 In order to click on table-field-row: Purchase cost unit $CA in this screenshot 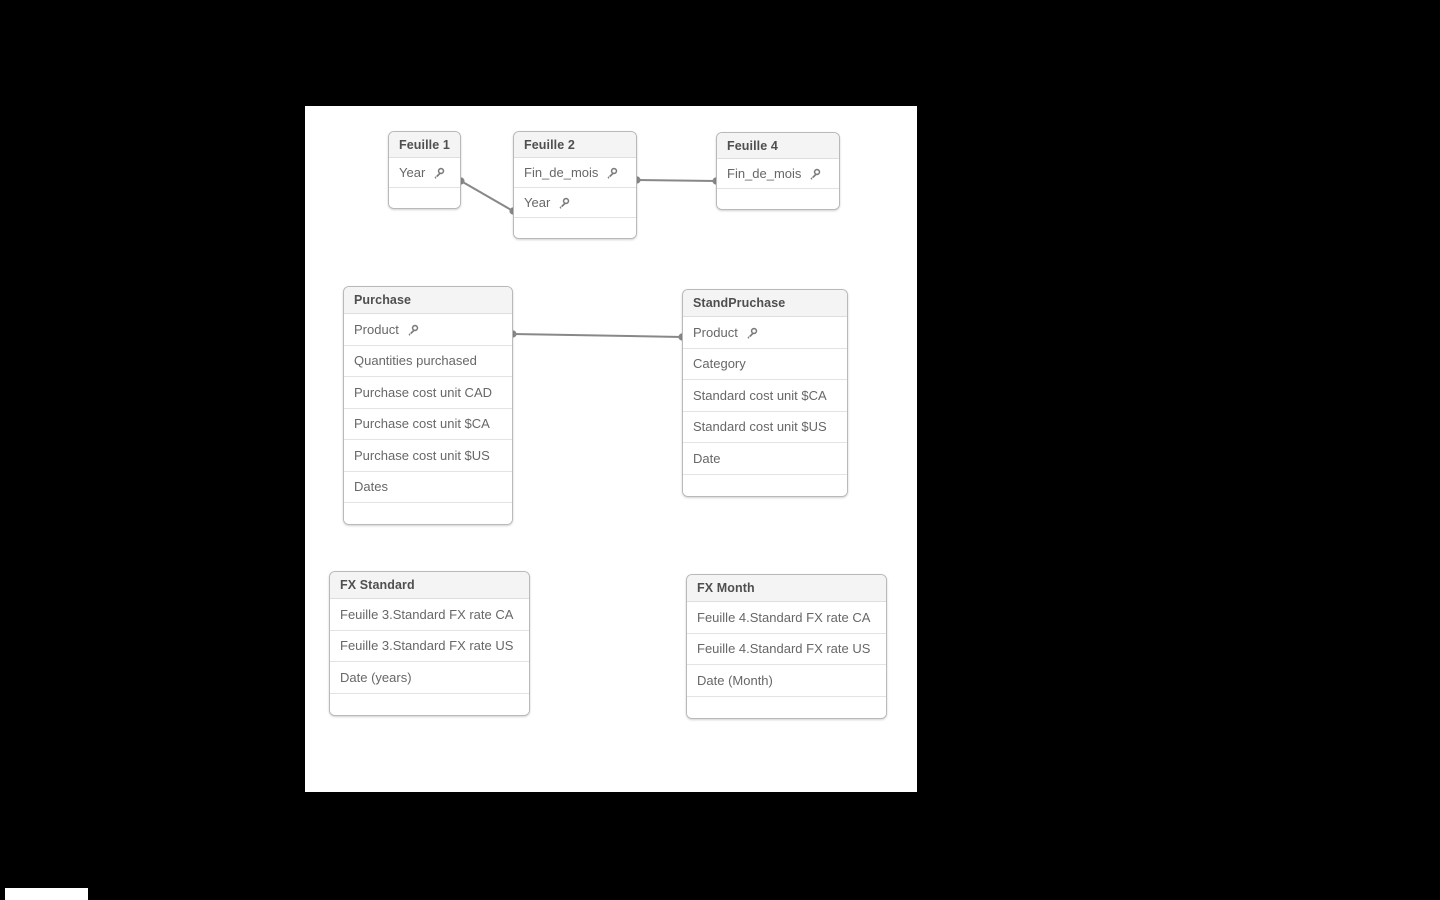, I will do `click(428, 424)`.